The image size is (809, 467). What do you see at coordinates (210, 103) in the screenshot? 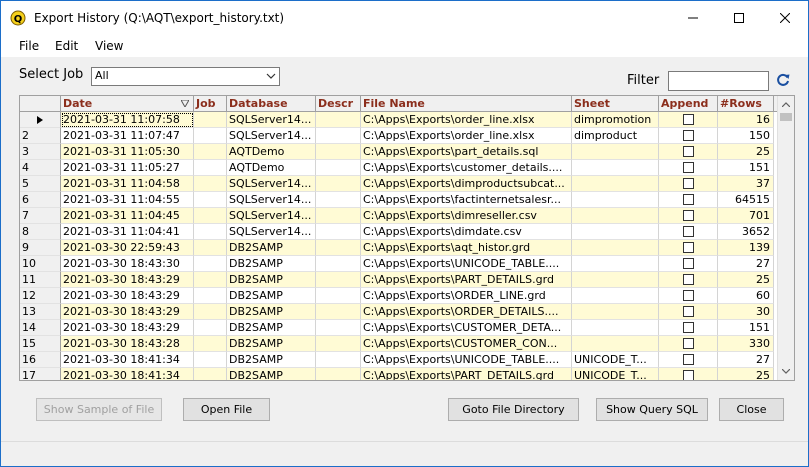
I see `column-header-job: Job` at bounding box center [210, 103].